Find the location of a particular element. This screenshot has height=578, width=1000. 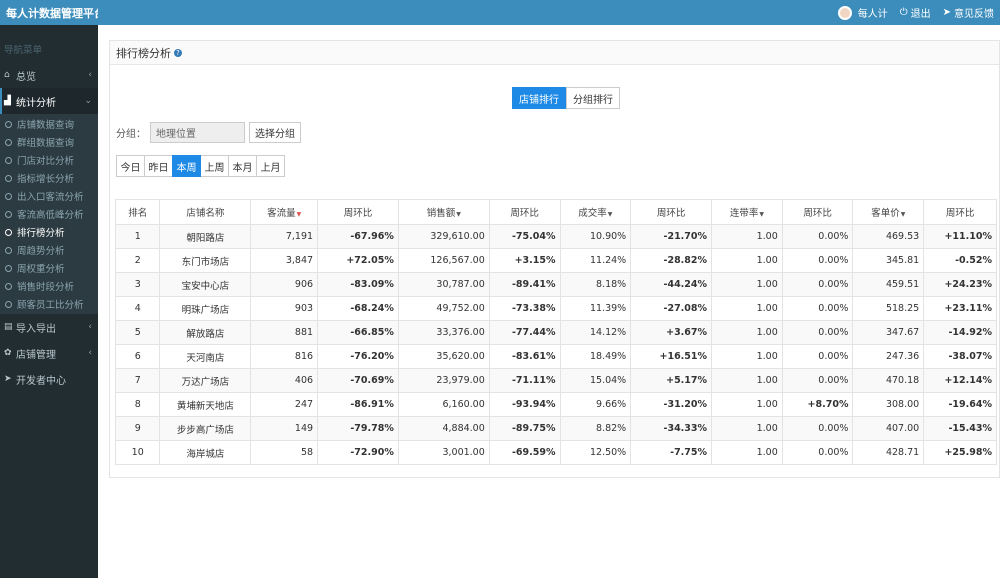

chevron-left-icon: ‹ is located at coordinates (90, 75).